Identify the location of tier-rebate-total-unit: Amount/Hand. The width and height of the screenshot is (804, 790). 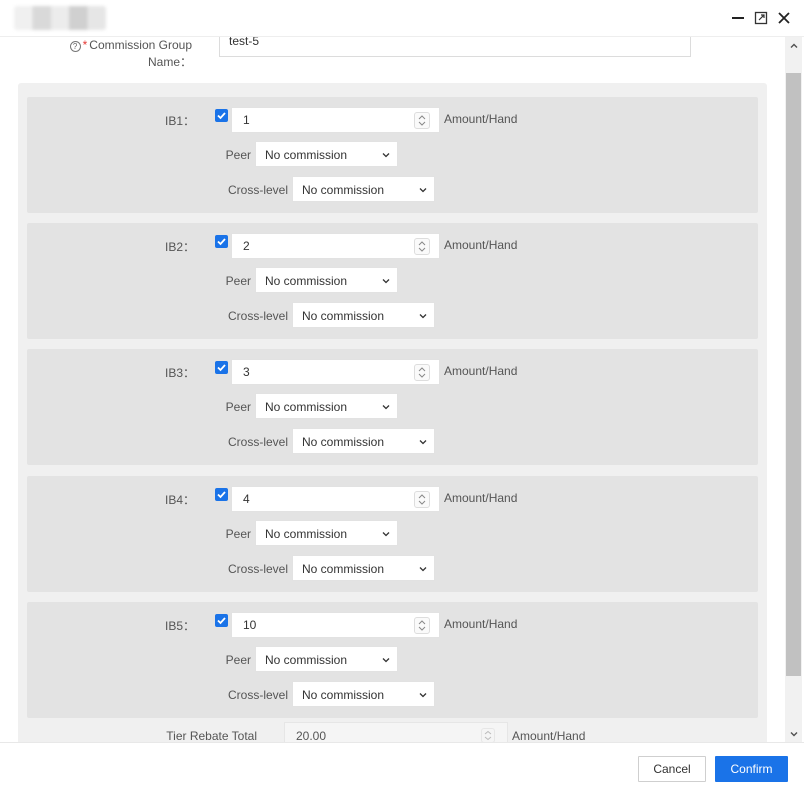
(549, 735).